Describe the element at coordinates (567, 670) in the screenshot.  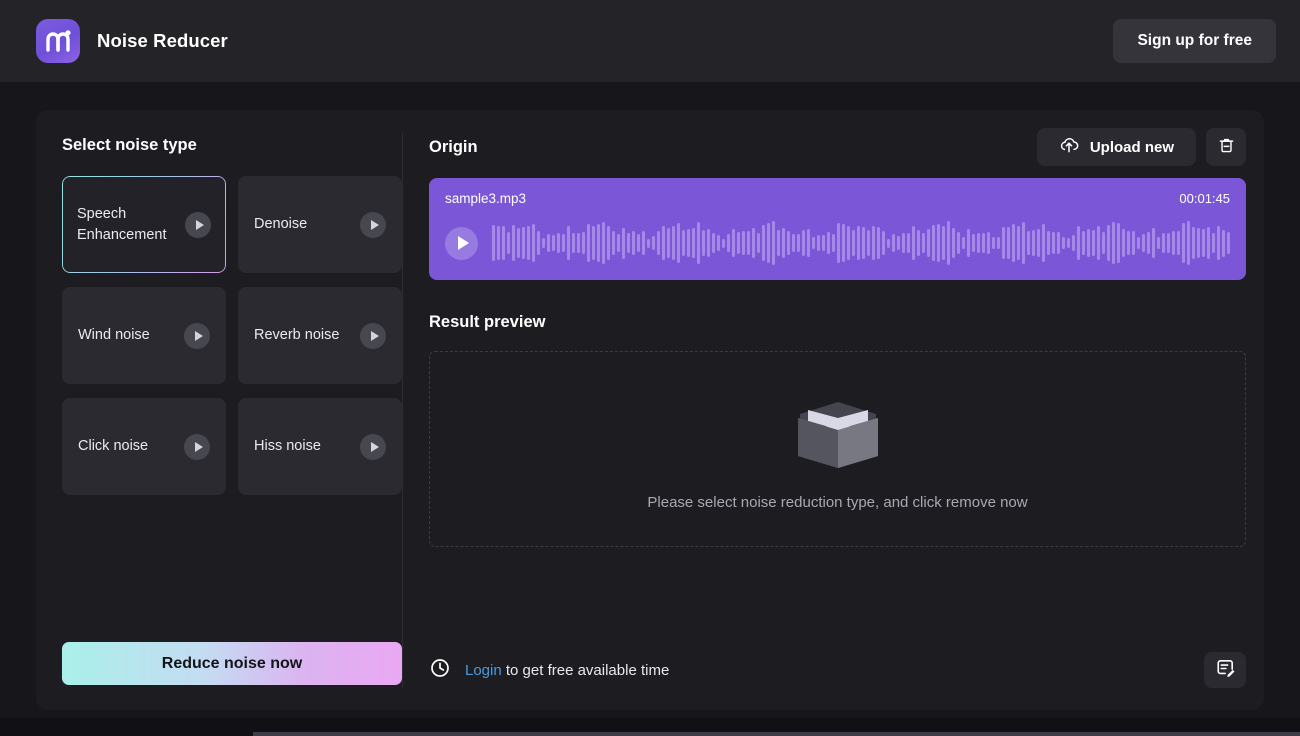
I see `login-hint-text: Login to get free available time` at that location.